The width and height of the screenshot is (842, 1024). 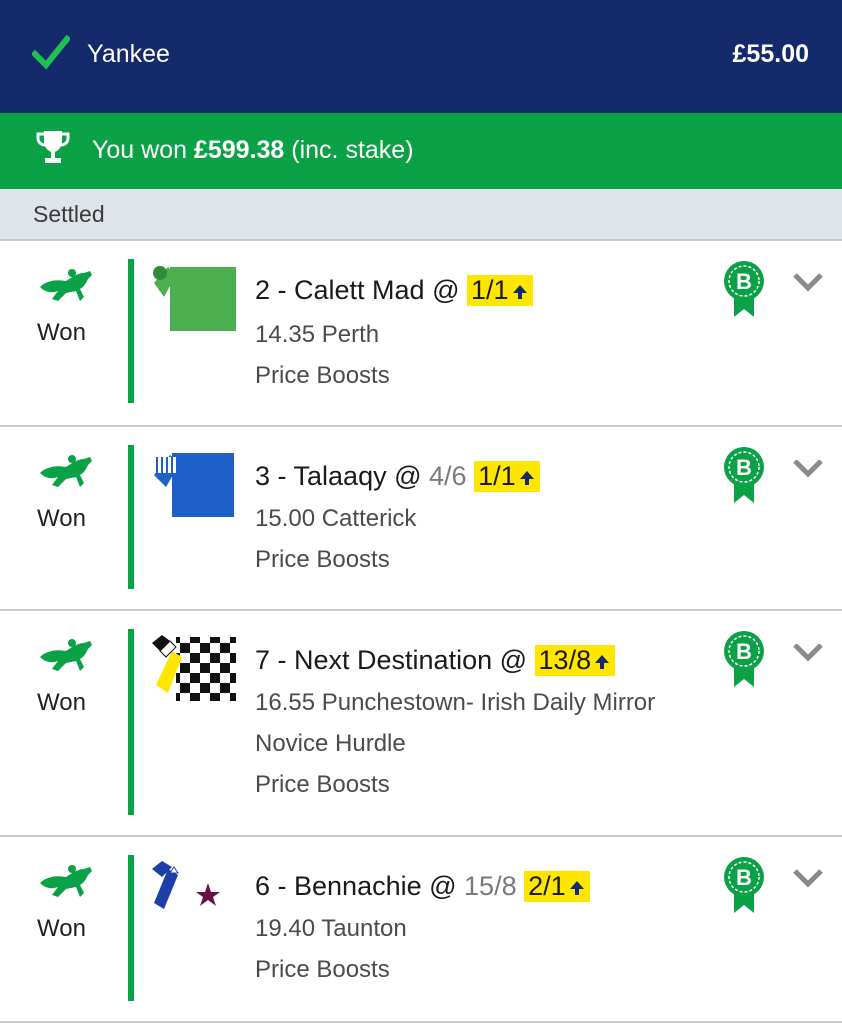 I want to click on bet-header: Yankee £55.00, so click(x=421, y=56).